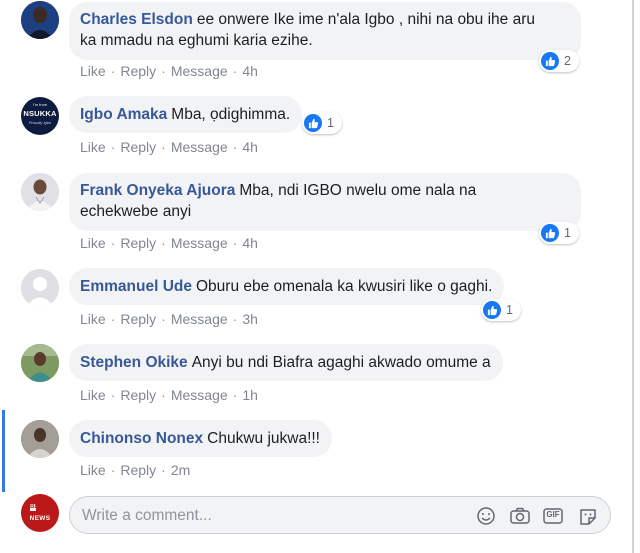  What do you see at coordinates (486, 516) in the screenshot?
I see `emoji-icon` at bounding box center [486, 516].